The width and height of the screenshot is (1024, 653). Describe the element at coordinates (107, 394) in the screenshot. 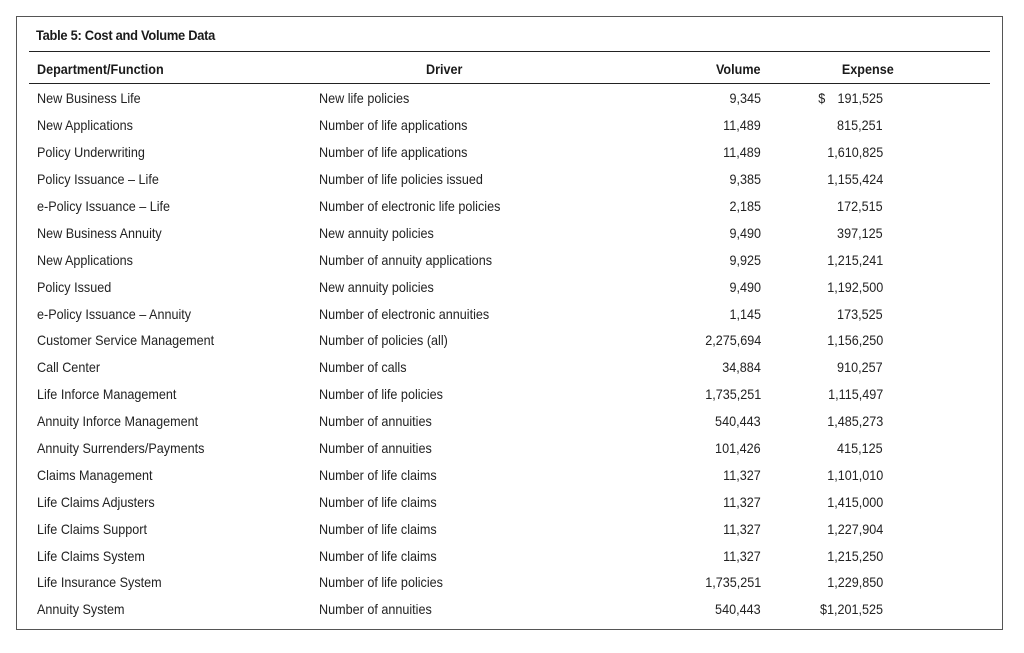

I see `cell-department: Life Inforce Management` at that location.